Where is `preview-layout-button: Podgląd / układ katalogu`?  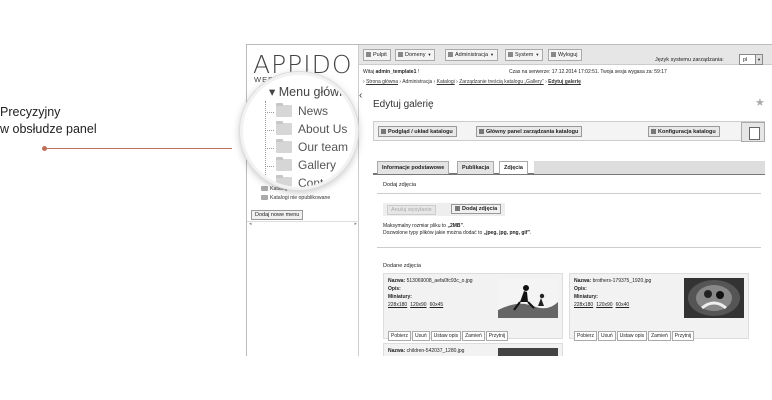
preview-layout-button: Podgląd / układ katalogu is located at coordinates (417, 131).